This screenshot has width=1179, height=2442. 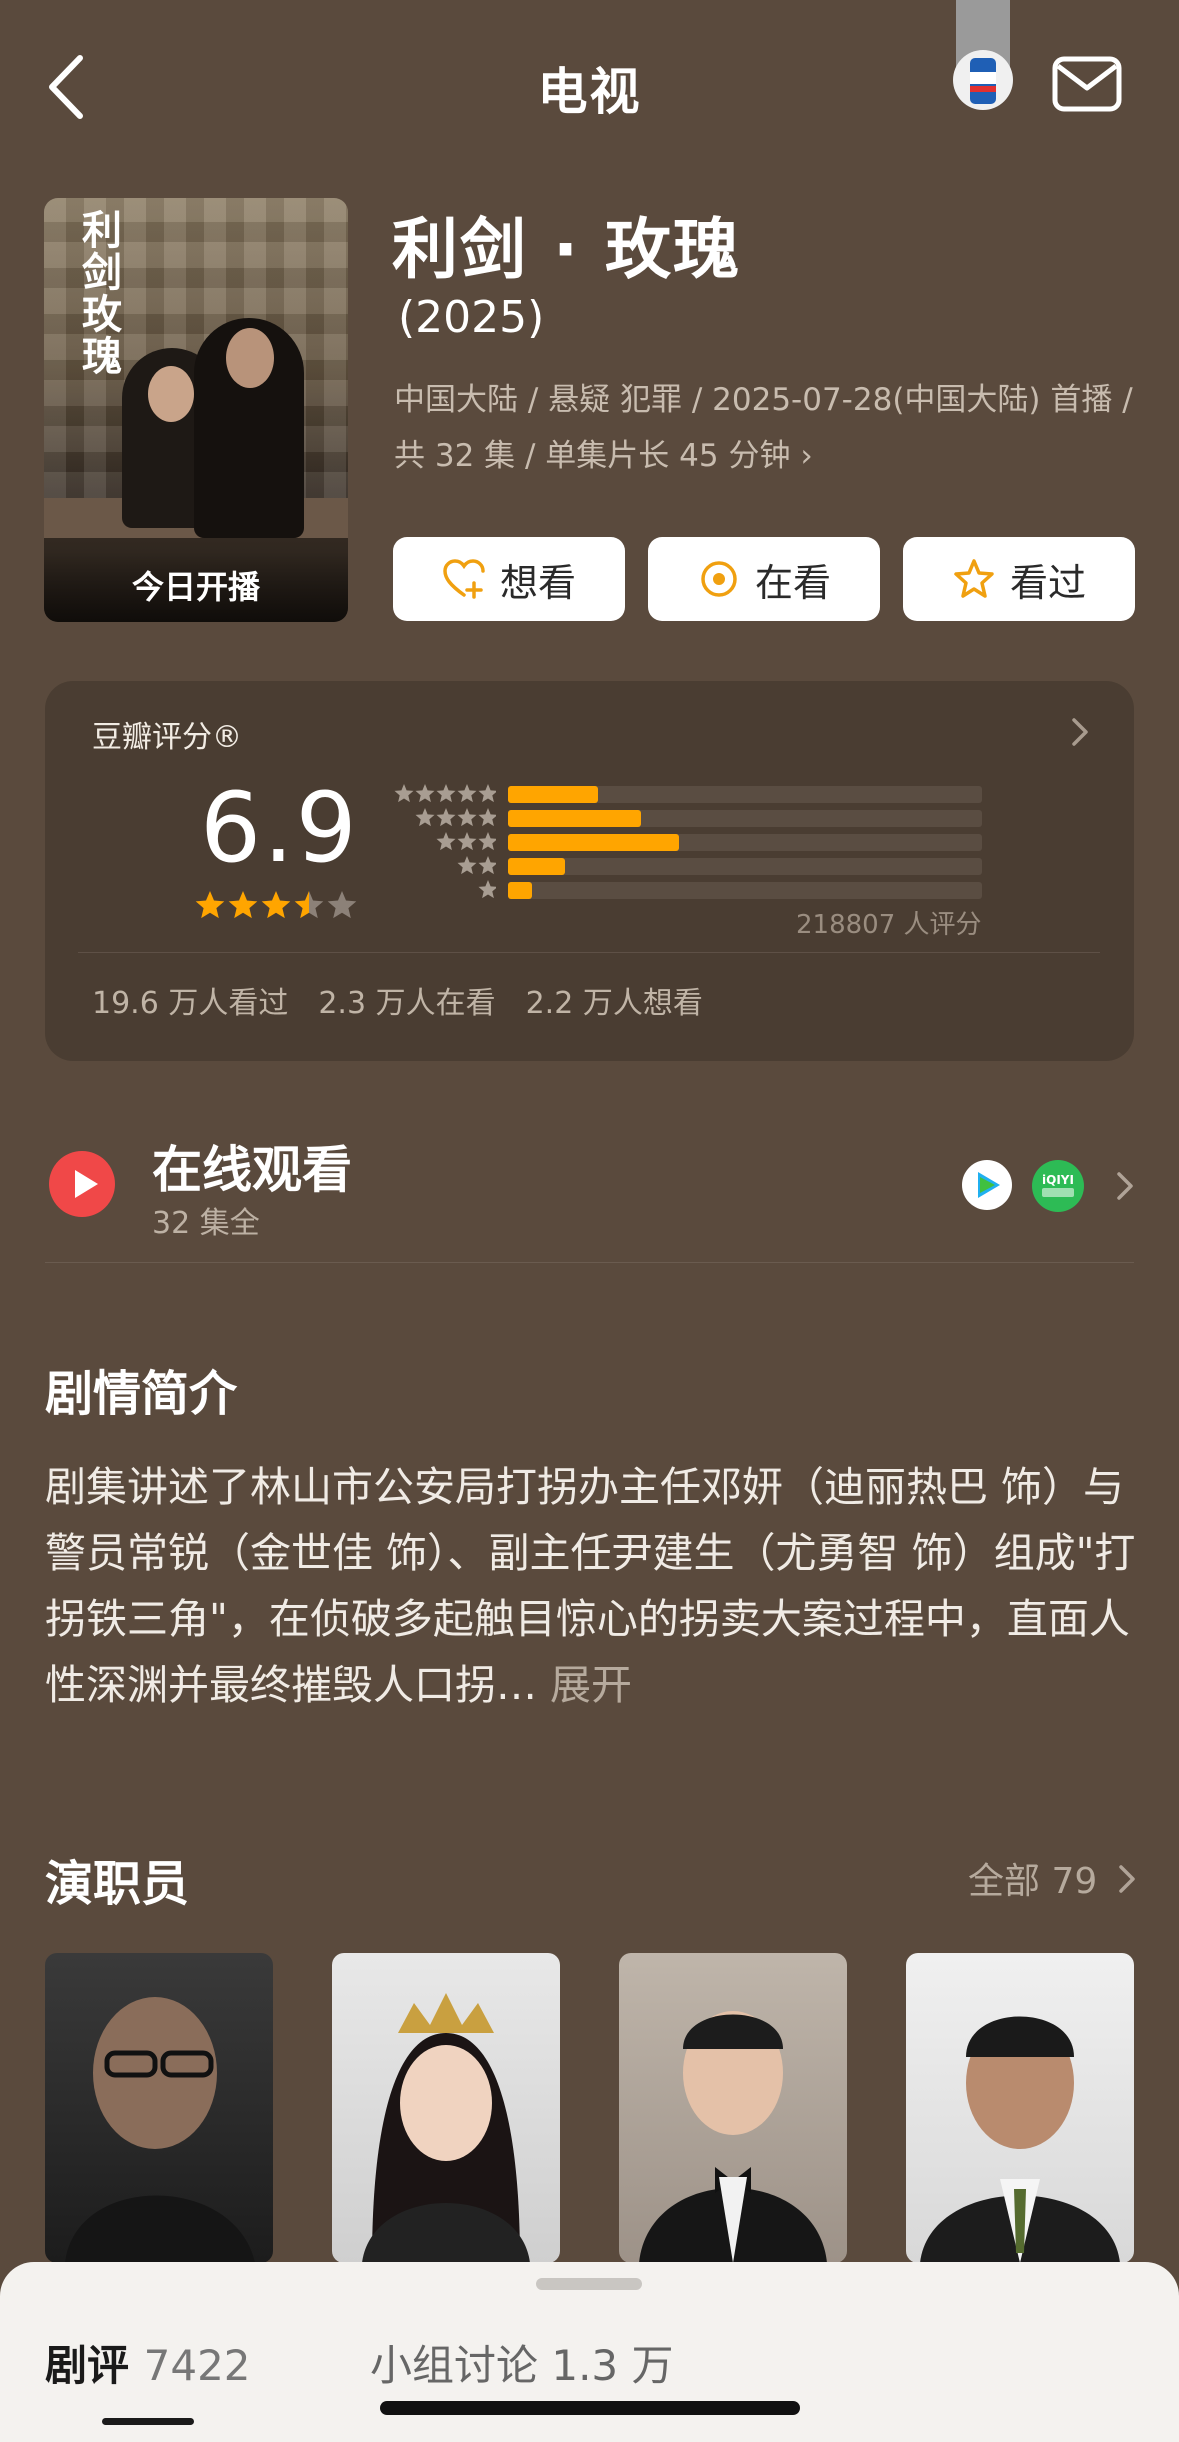 What do you see at coordinates (987, 1185) in the screenshot?
I see `tencent-video-icon` at bounding box center [987, 1185].